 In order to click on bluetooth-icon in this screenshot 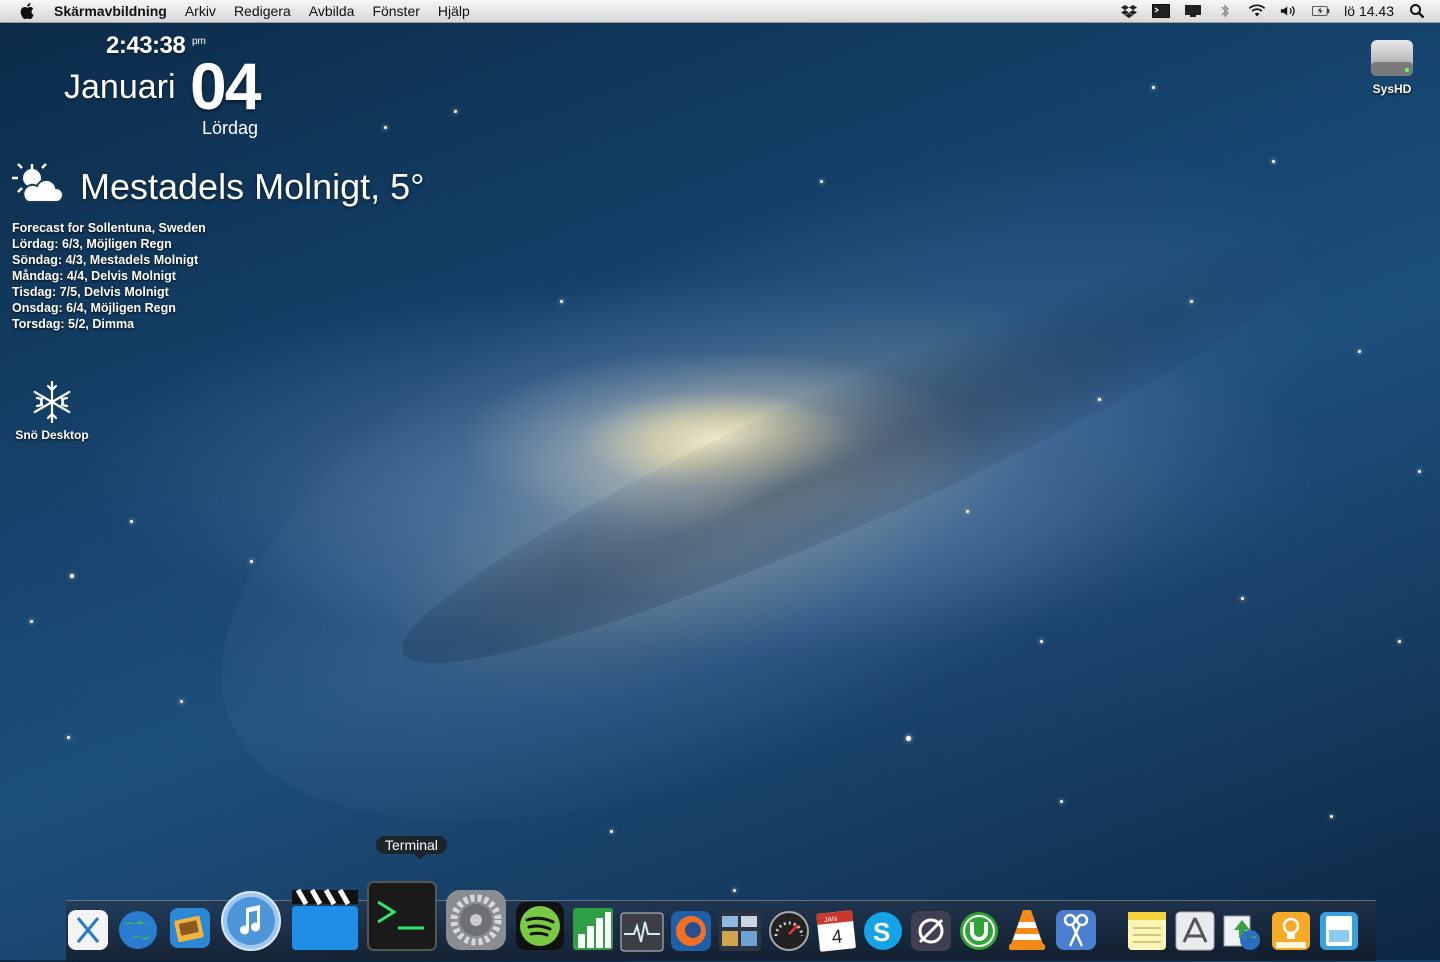, I will do `click(1225, 11)`.